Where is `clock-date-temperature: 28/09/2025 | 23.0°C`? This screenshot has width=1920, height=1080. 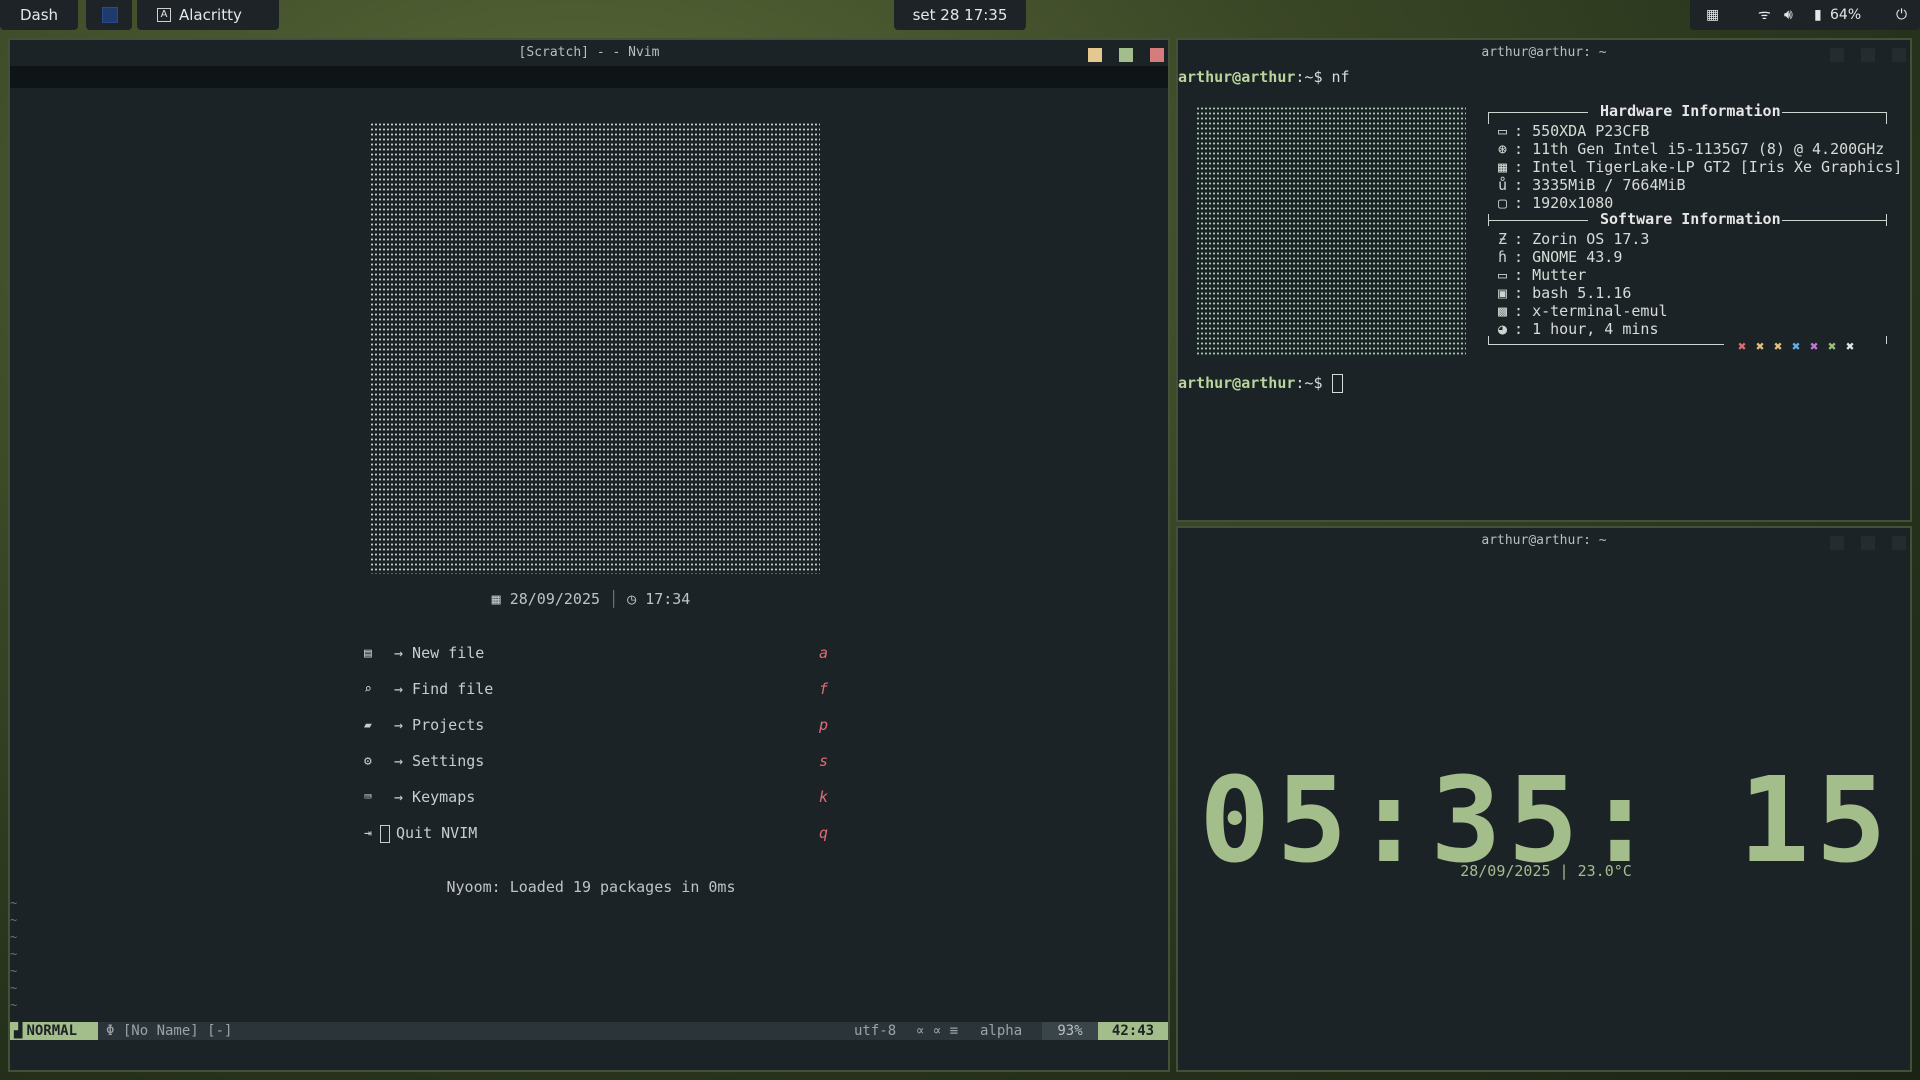
clock-date-temperature: 28/09/2025 | 23.0°C is located at coordinates (1546, 871).